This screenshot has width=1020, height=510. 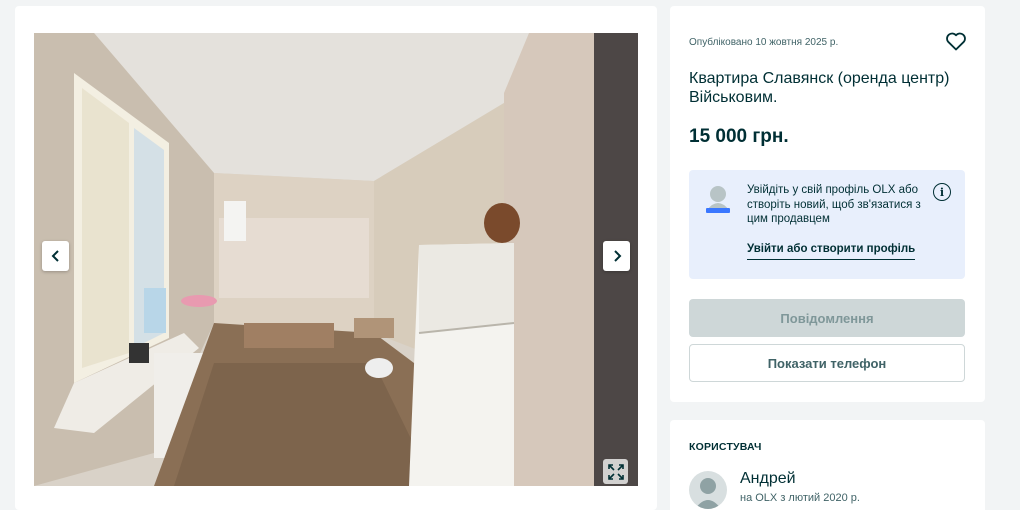 I want to click on next-photo-button, so click(x=616, y=256).